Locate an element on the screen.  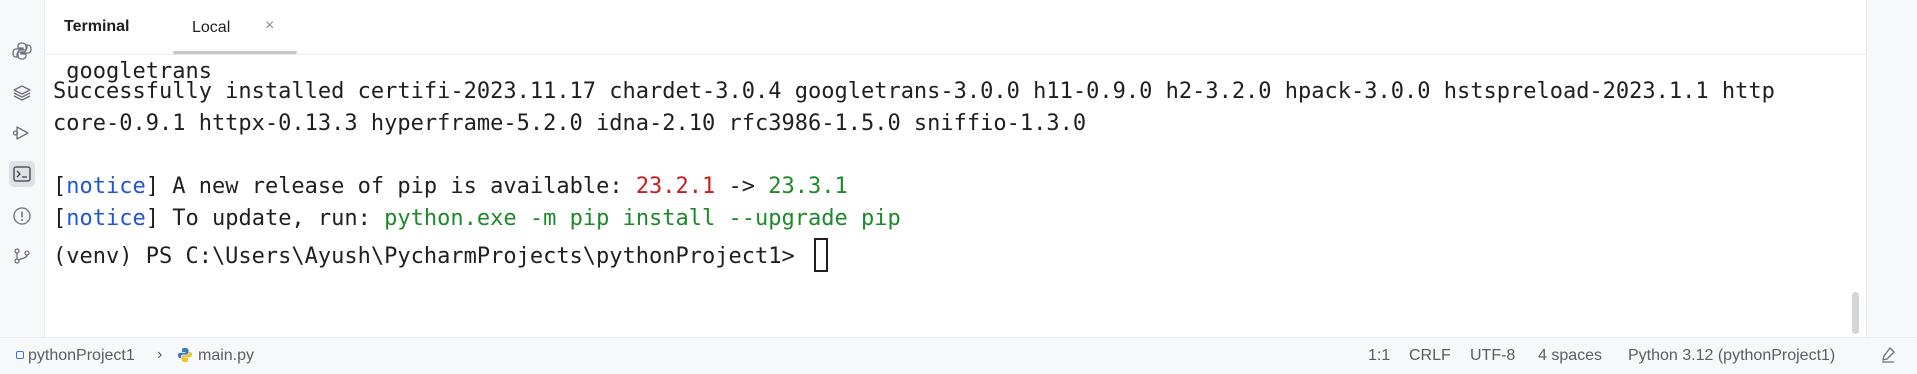
active-tab-indicator is located at coordinates (235, 52).